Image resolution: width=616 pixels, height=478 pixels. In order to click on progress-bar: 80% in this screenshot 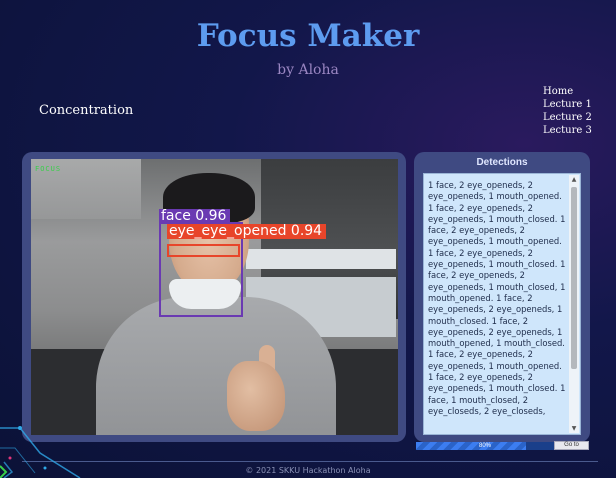, I will do `click(485, 446)`.